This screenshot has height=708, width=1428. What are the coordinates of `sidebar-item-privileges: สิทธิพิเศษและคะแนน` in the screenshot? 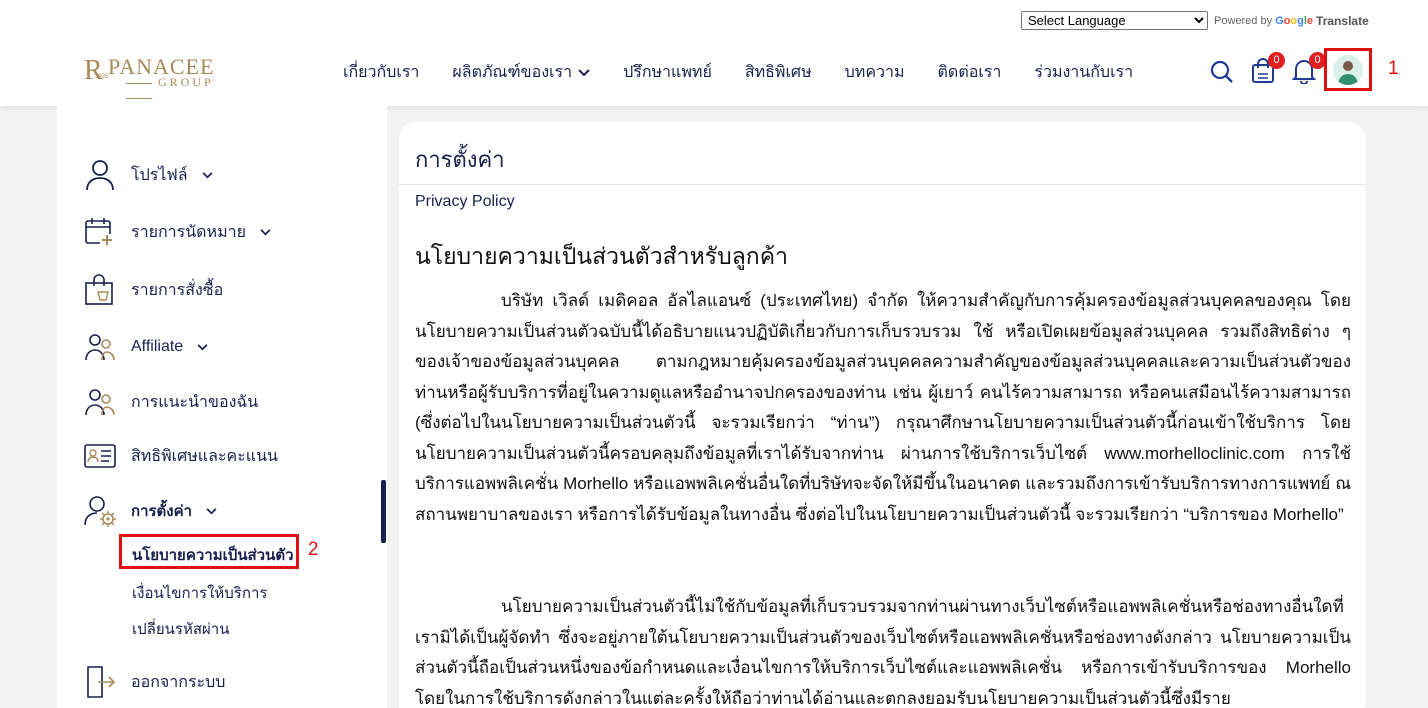 It's located at (180, 456).